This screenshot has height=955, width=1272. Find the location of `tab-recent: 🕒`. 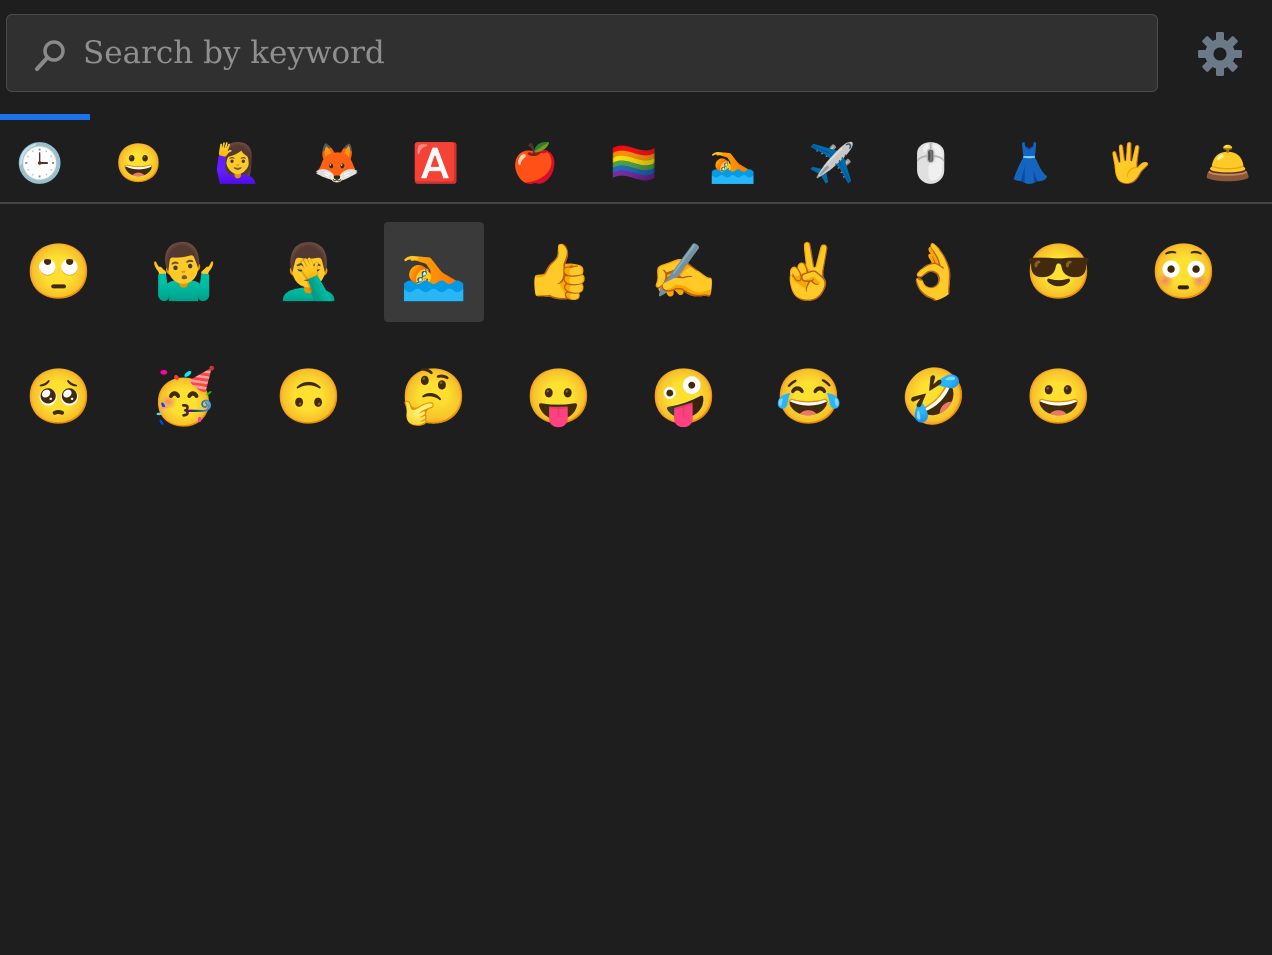

tab-recent: 🕒 is located at coordinates (40, 163).